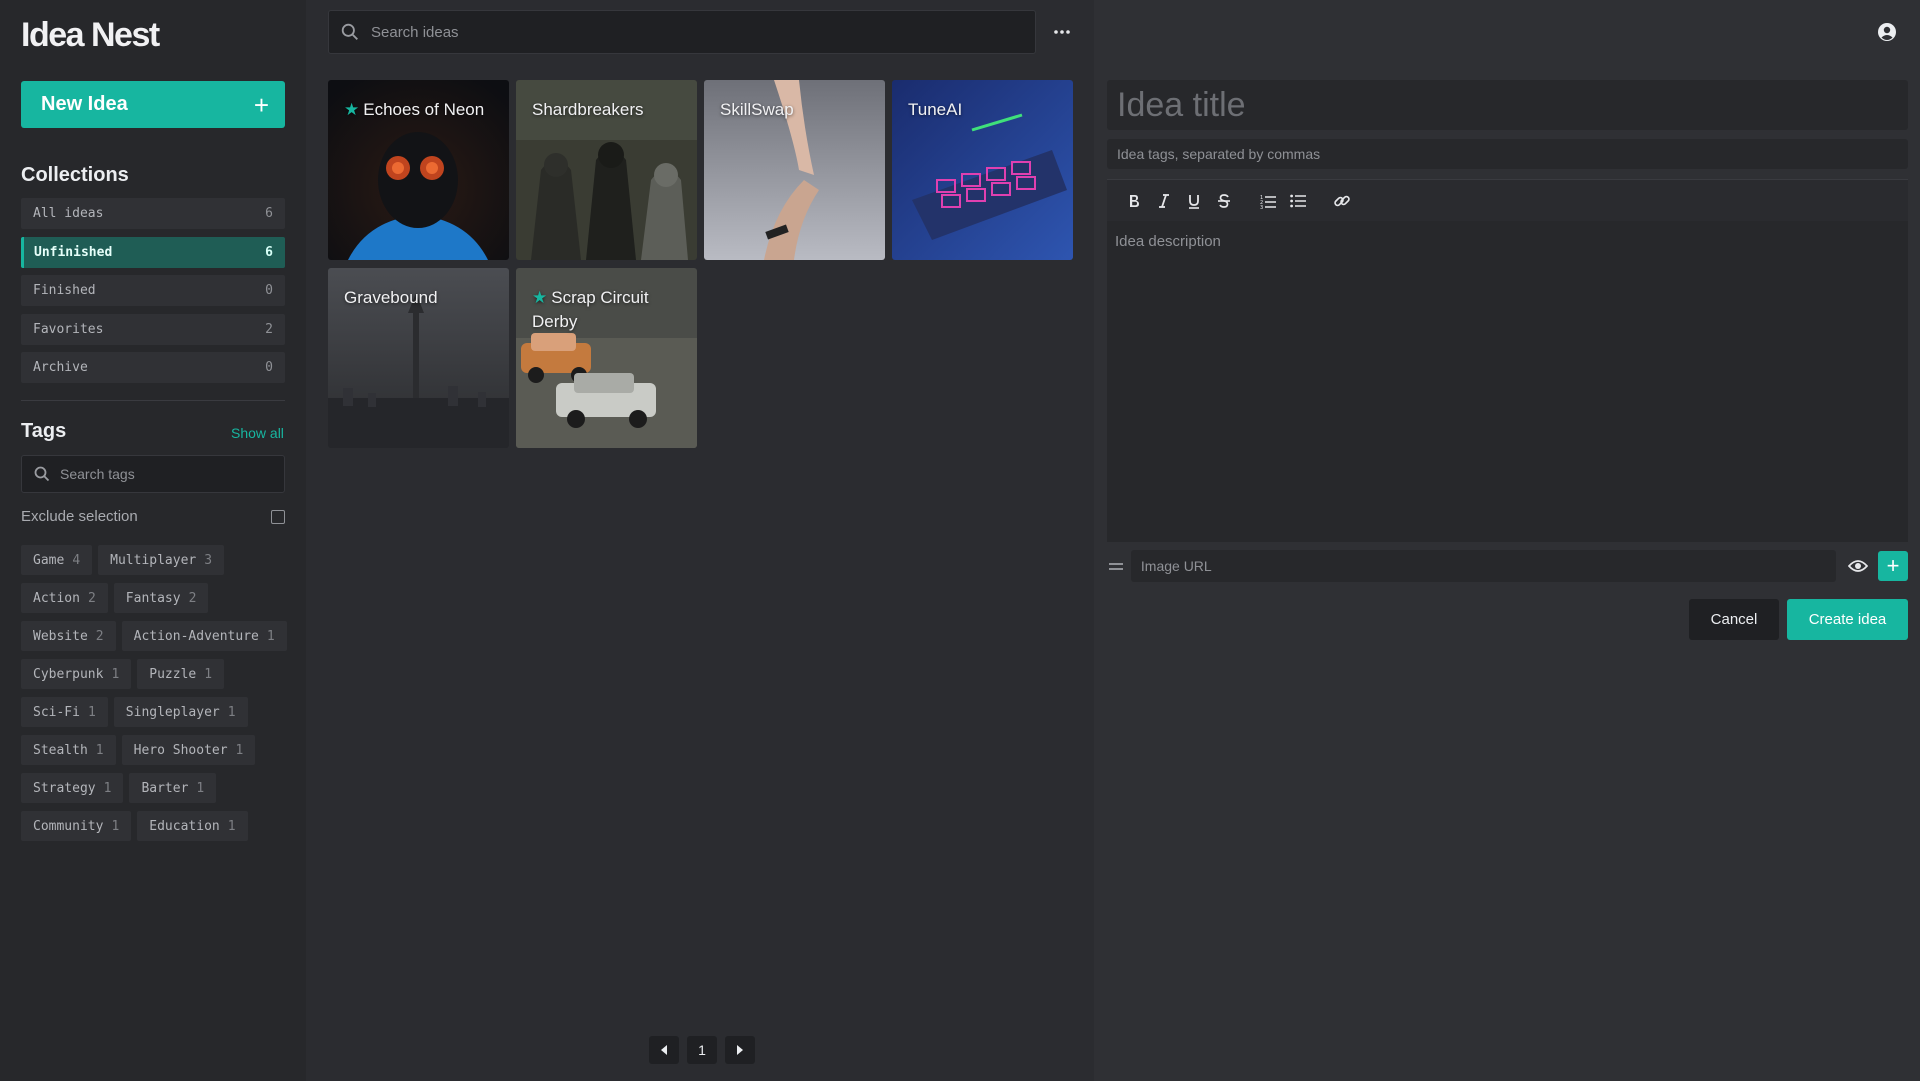 This screenshot has height=1081, width=1920. I want to click on tag-chip: Website 2, so click(68, 636).